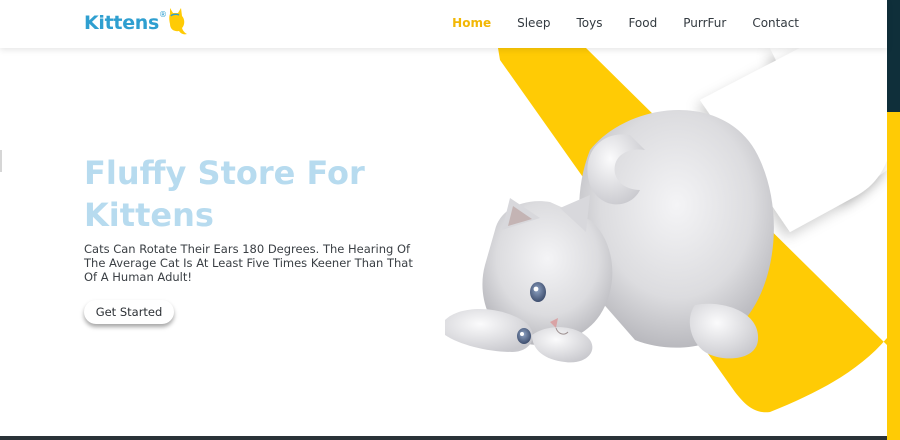 The image size is (900, 440). I want to click on left-edge-marker, so click(1, 161).